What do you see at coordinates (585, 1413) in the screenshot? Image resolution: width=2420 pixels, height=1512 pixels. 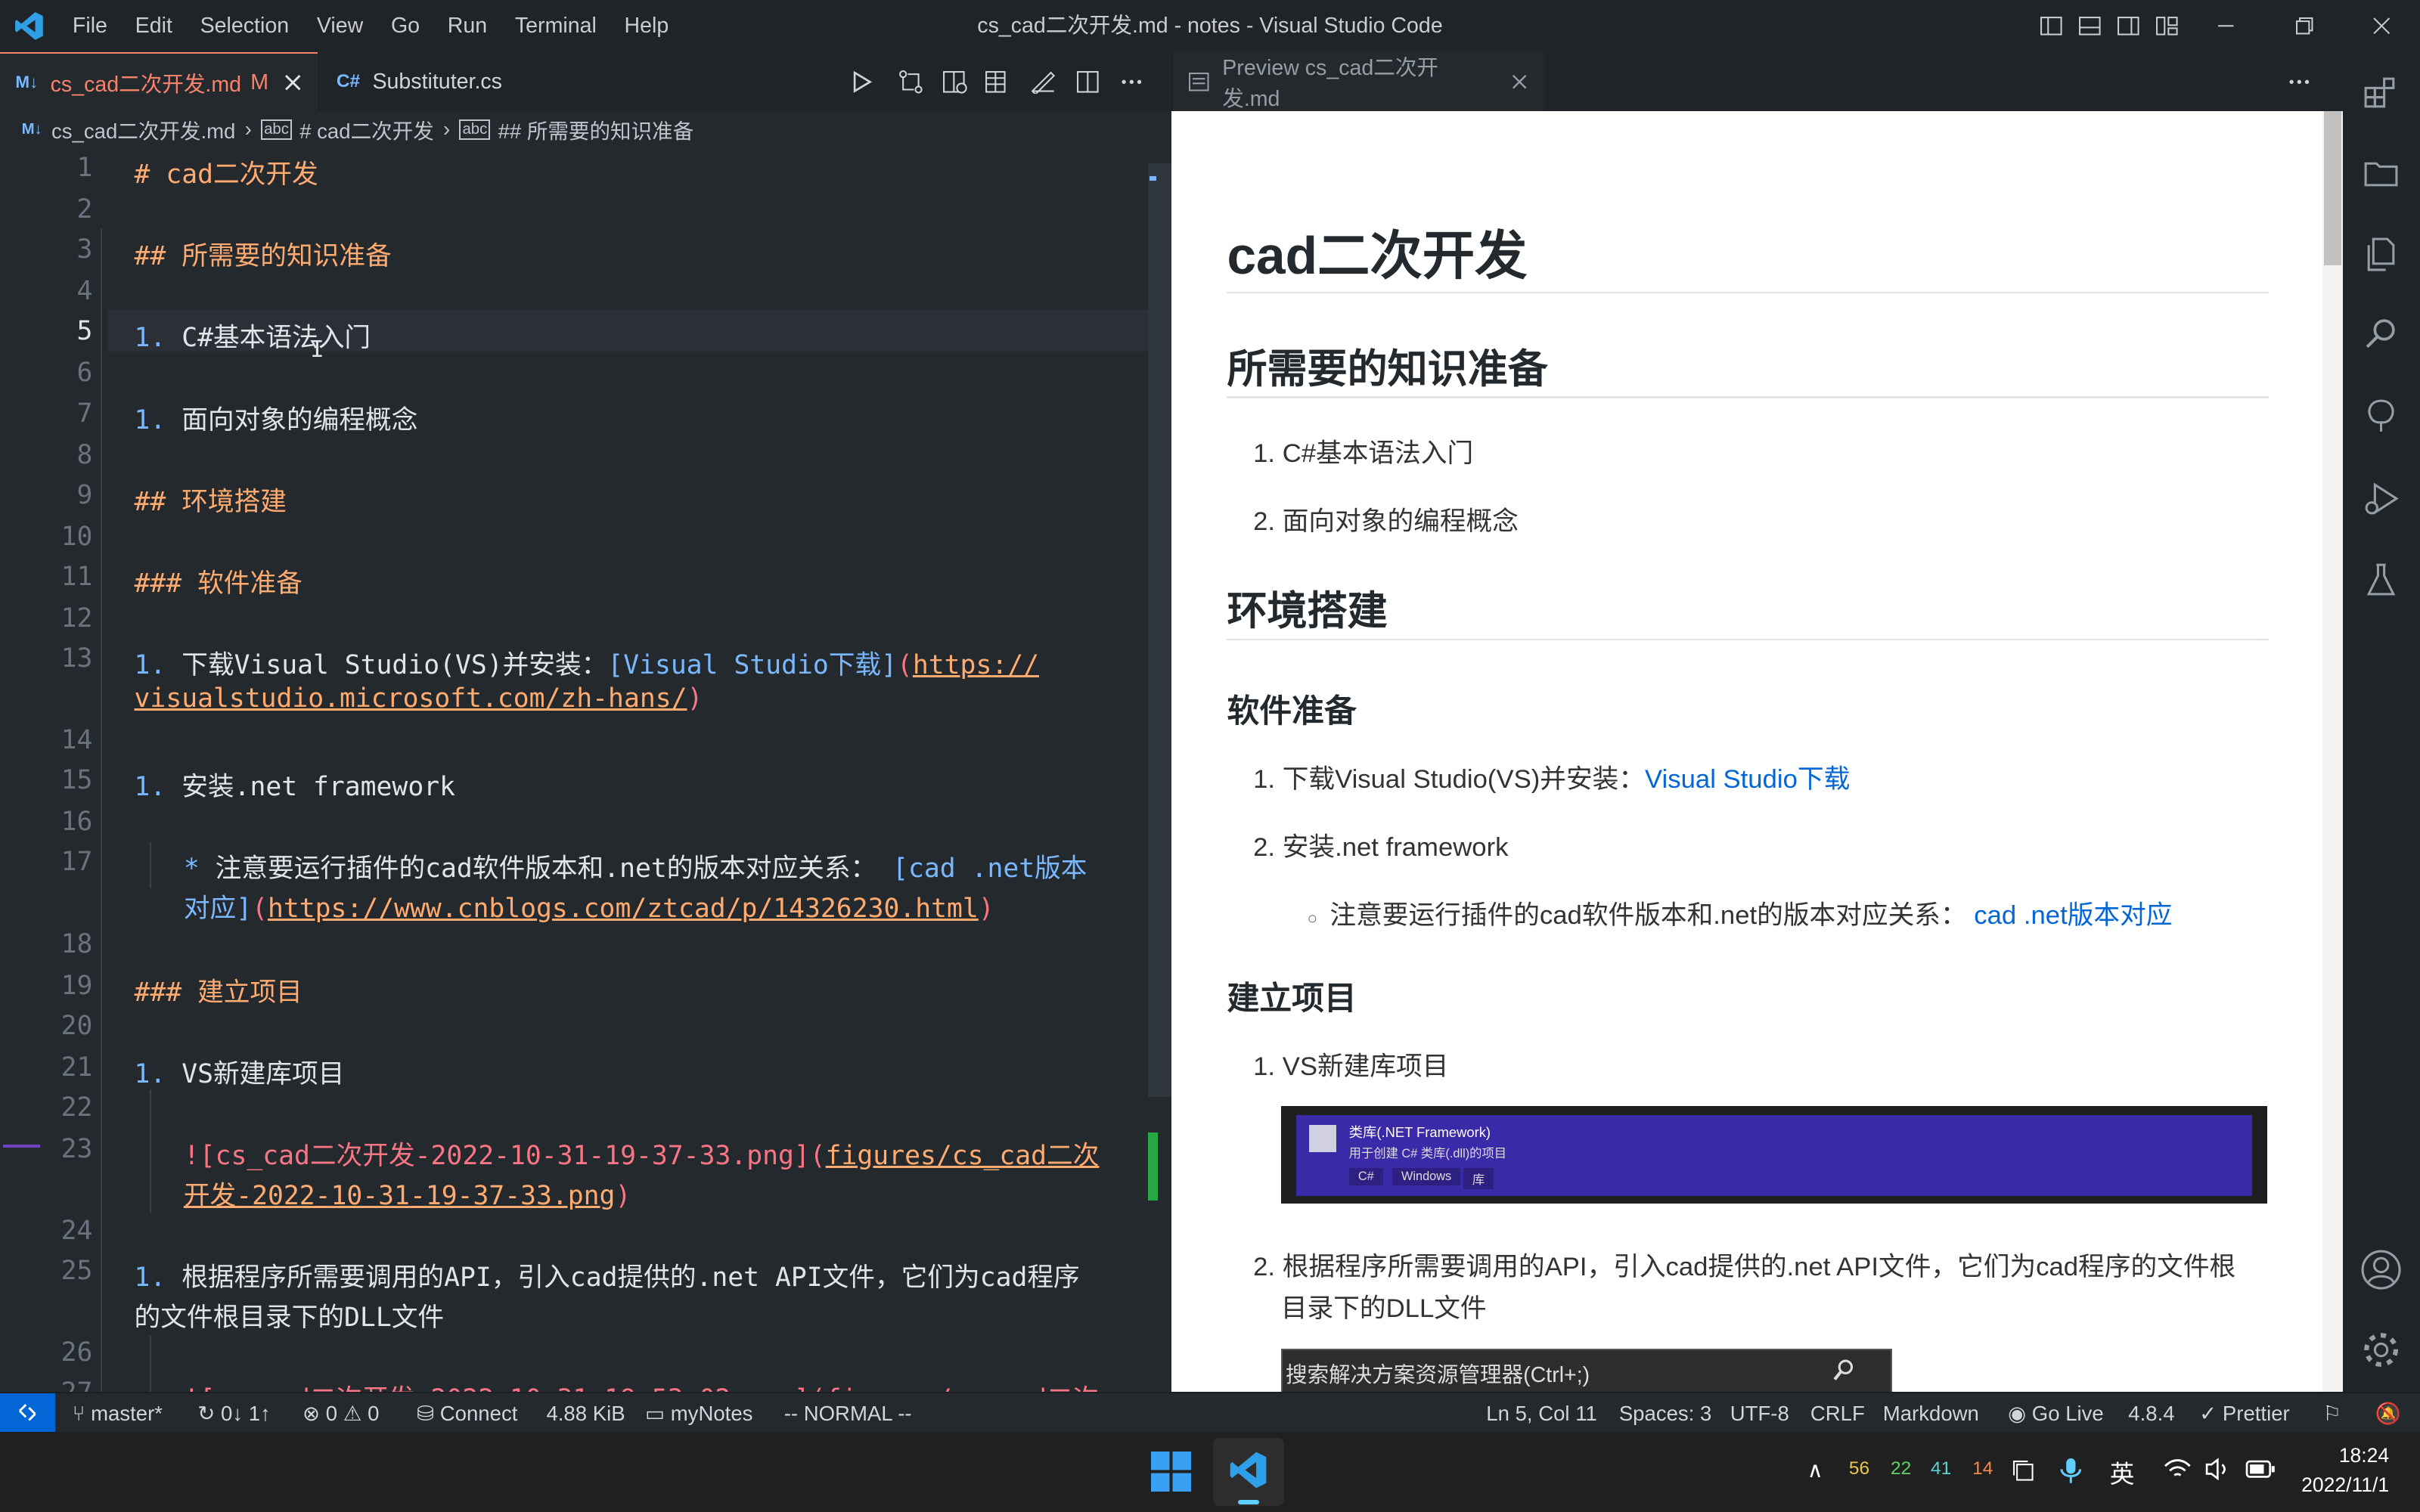 I see `file-size: 4.88 KiB` at bounding box center [585, 1413].